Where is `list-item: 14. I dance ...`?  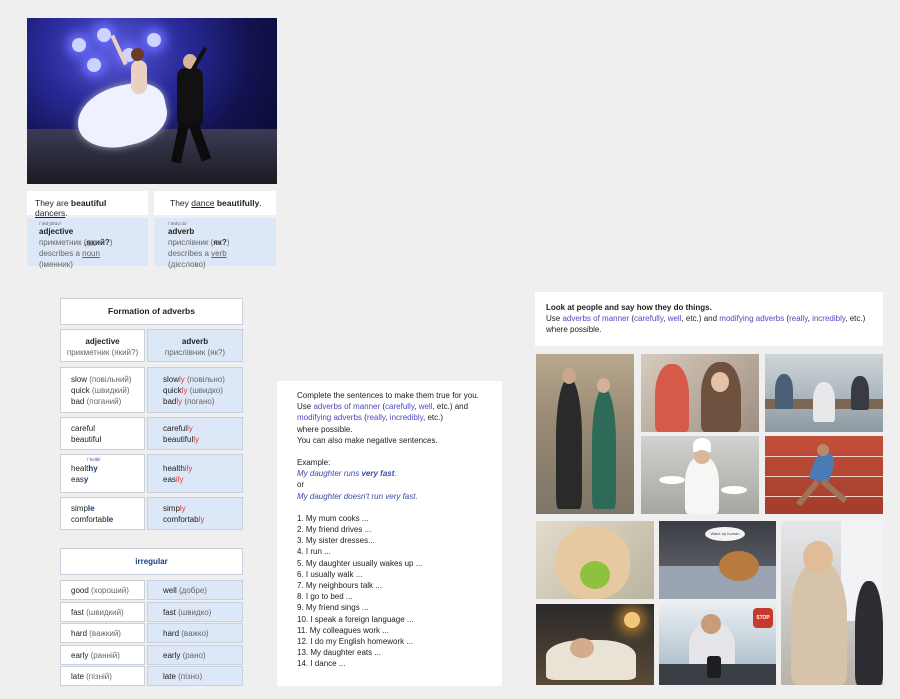 list-item: 14. I dance ... is located at coordinates (321, 664).